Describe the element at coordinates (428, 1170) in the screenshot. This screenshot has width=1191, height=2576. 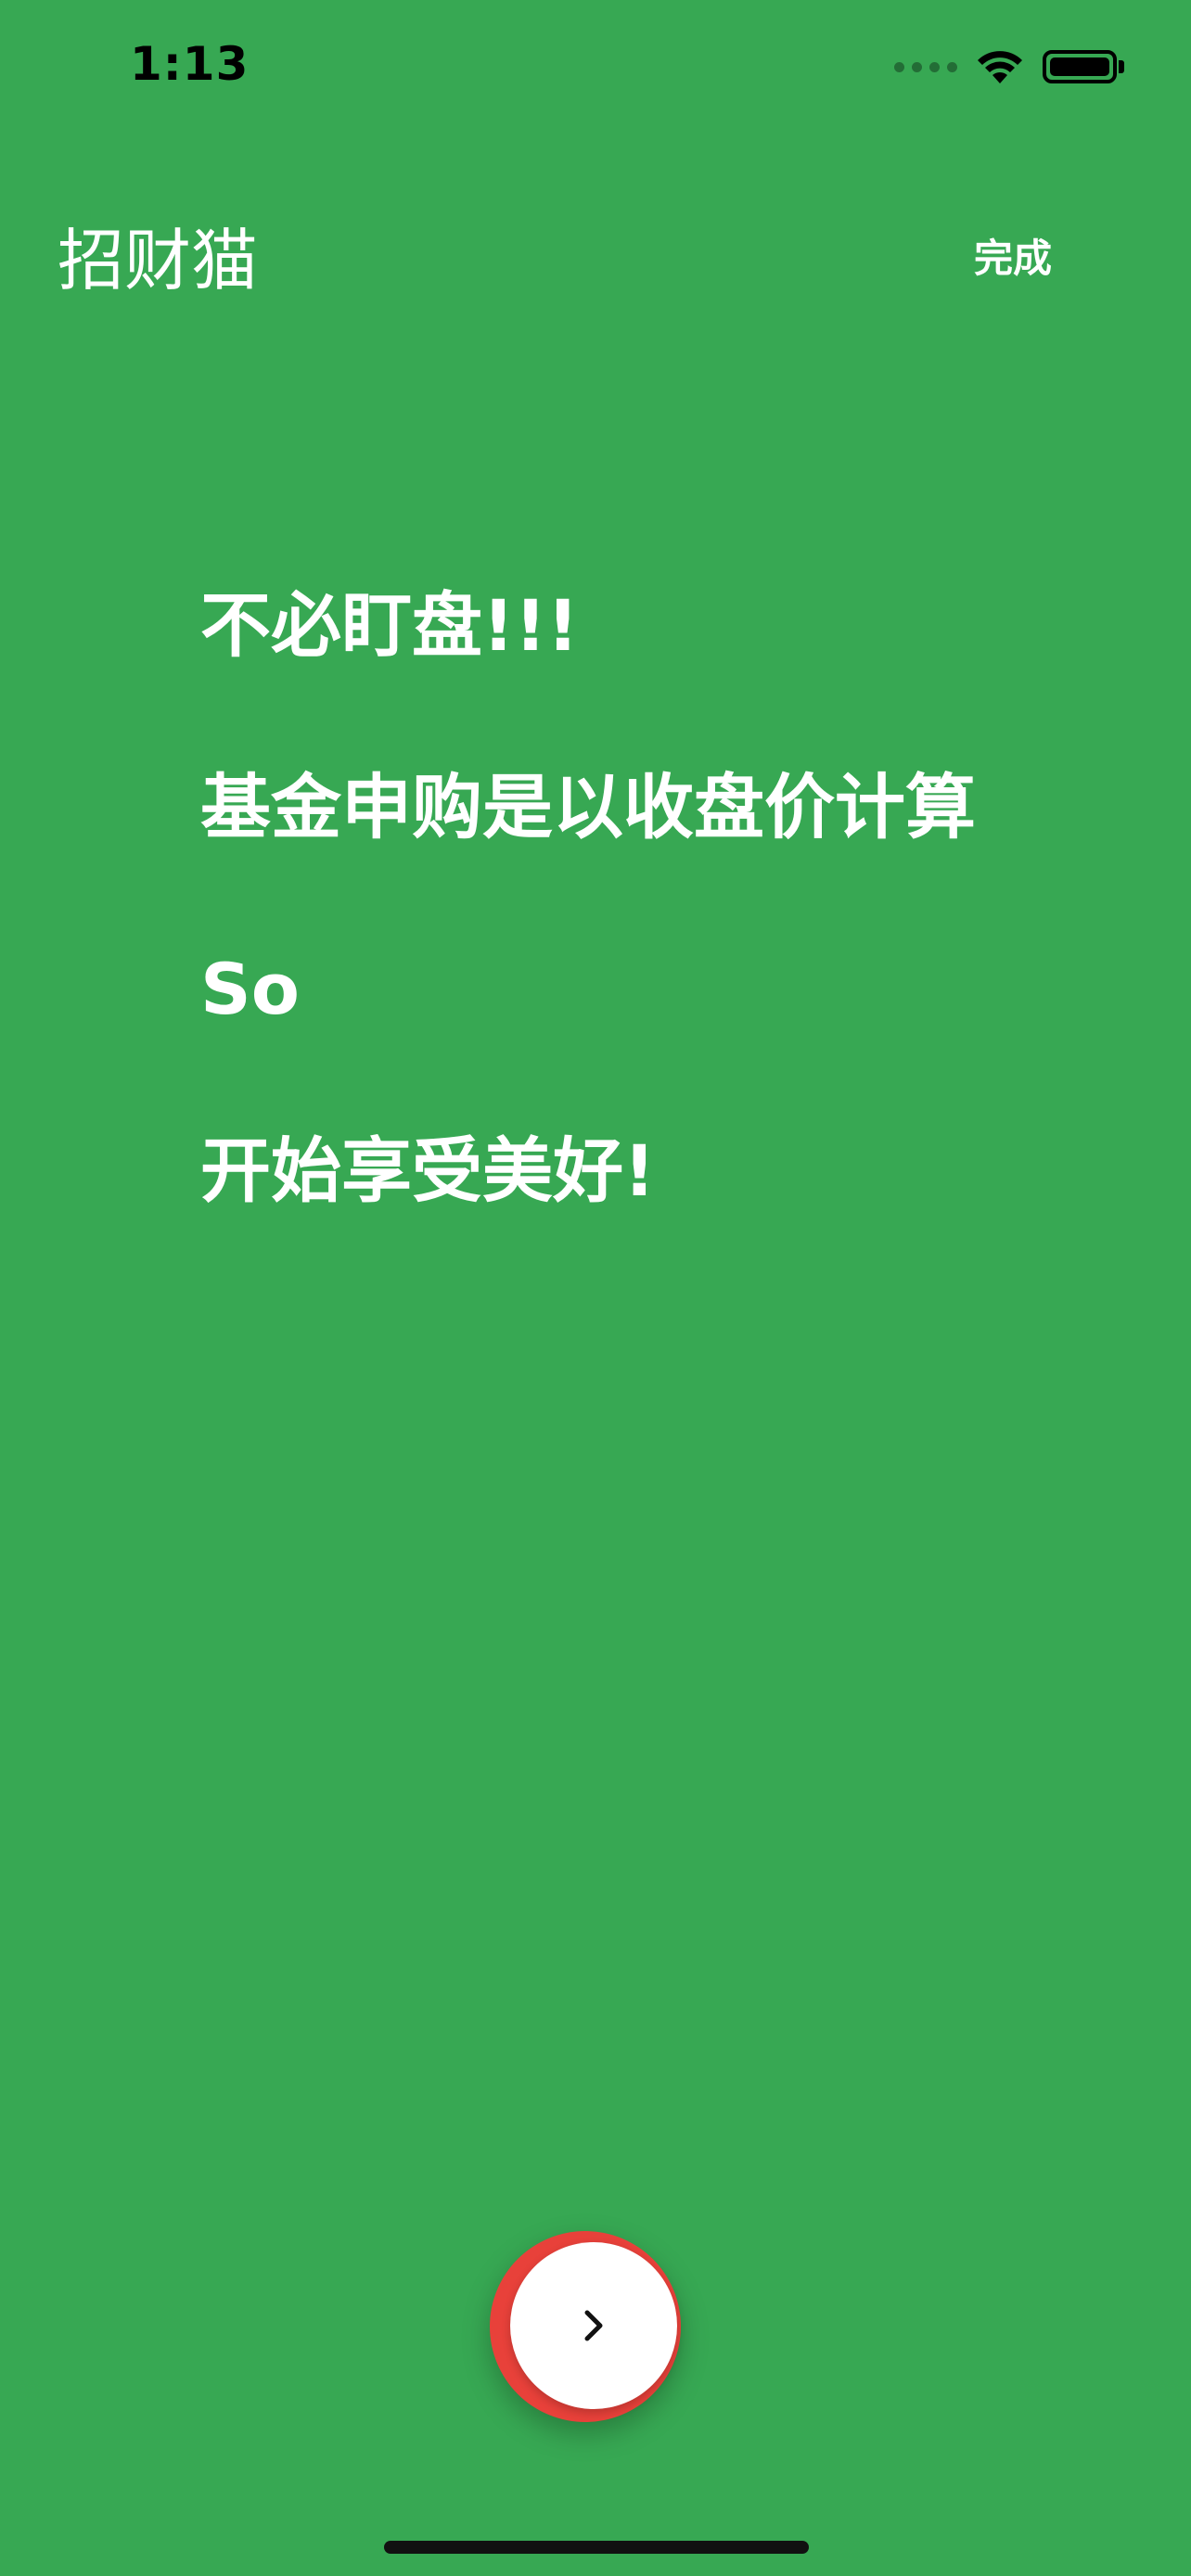
I see `content-line: 开始享受美好!` at that location.